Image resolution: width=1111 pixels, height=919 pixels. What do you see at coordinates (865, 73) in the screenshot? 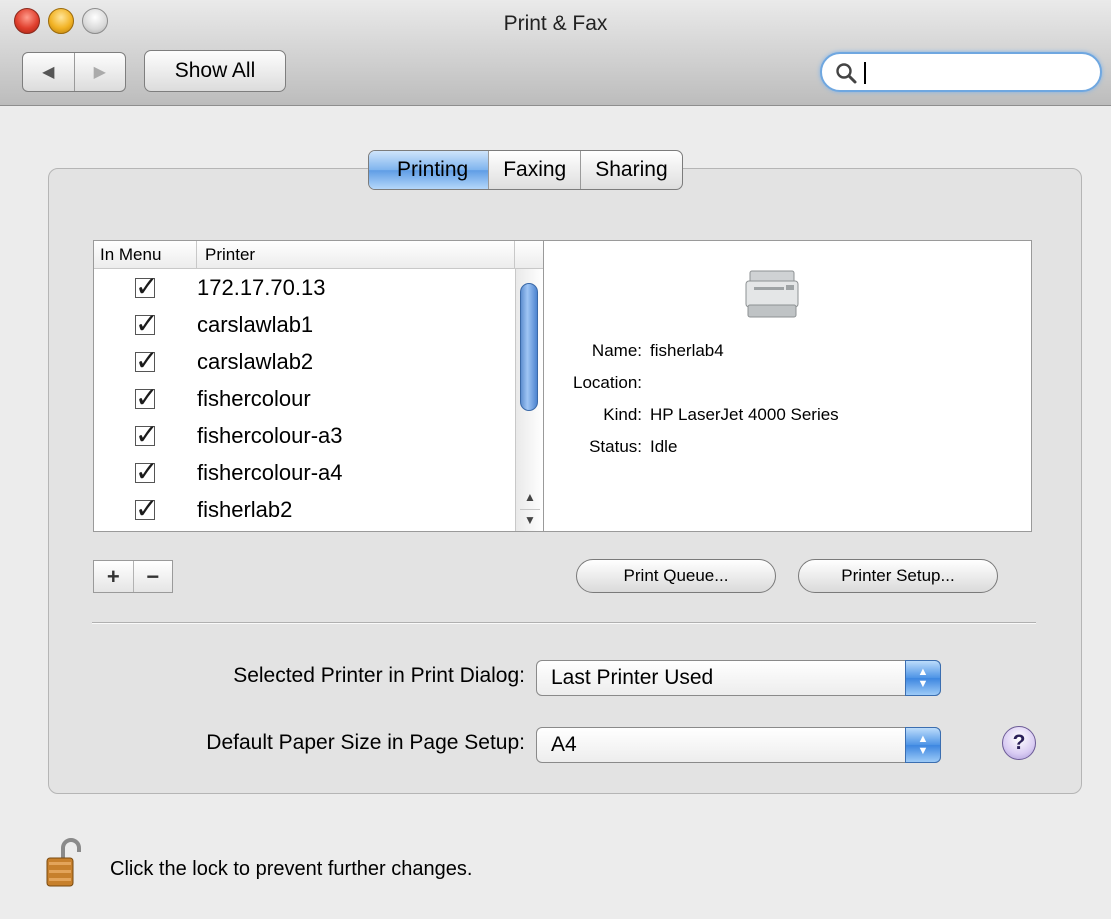
I see `text-cursor` at bounding box center [865, 73].